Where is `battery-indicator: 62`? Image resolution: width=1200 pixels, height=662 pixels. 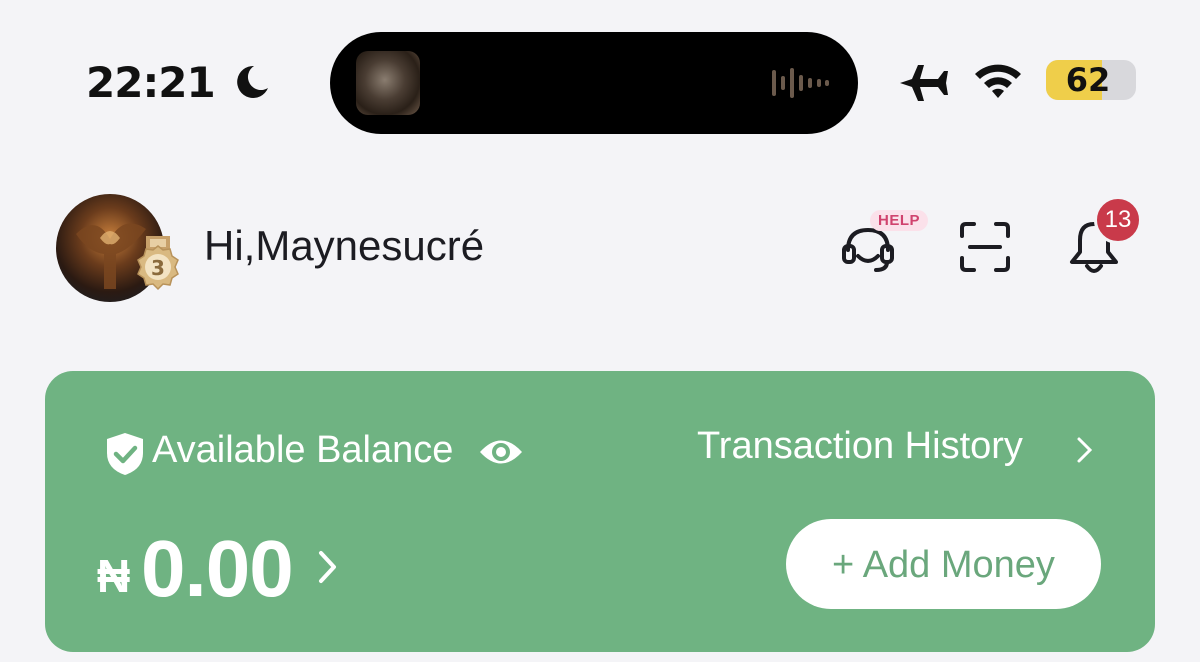 battery-indicator: 62 is located at coordinates (1091, 80).